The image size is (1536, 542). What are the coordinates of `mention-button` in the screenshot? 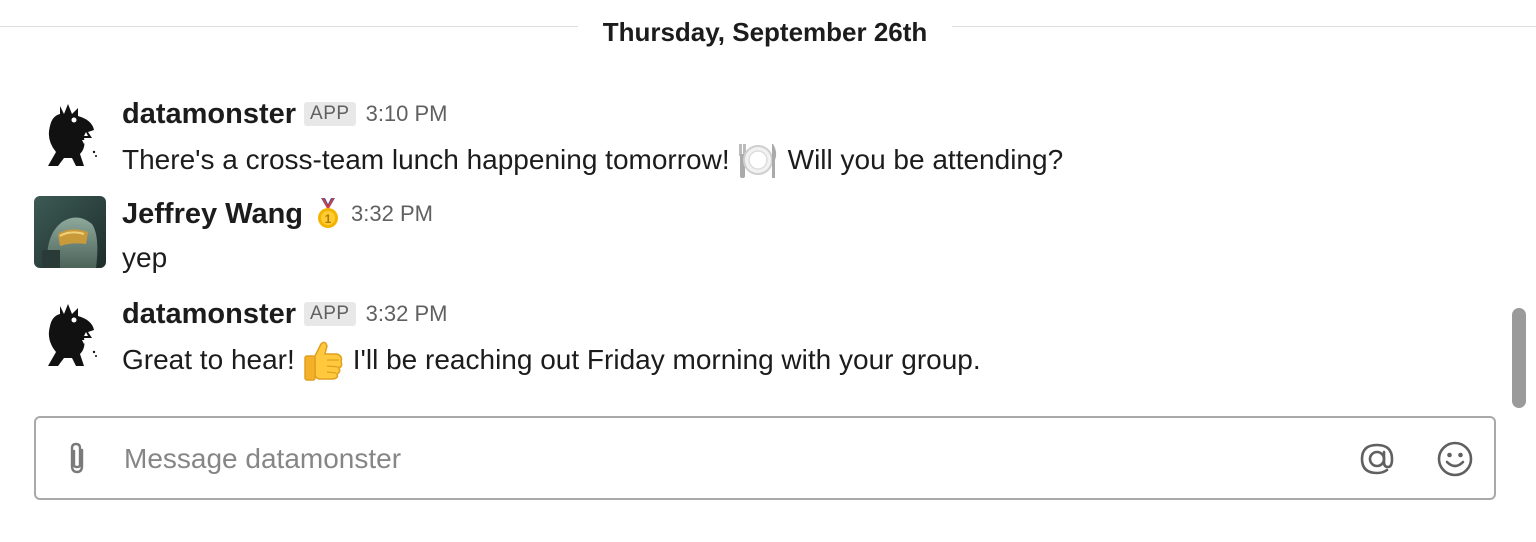 It's located at (1377, 459).